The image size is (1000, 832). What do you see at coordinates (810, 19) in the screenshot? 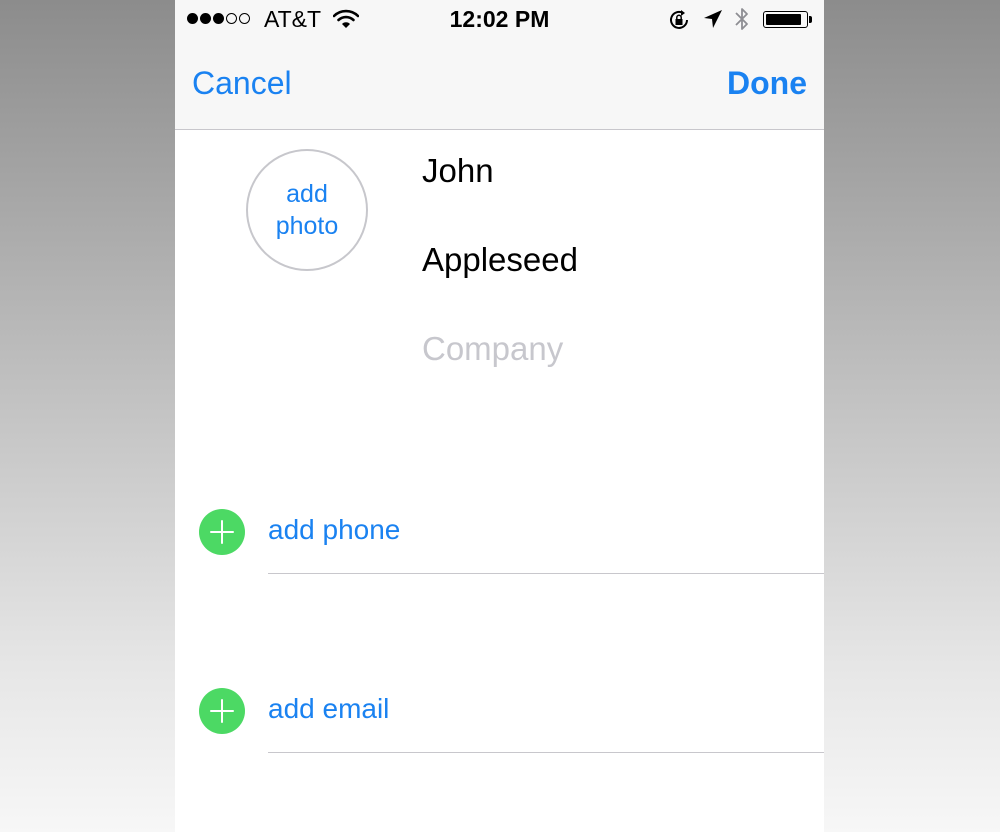
I see `battery-cap` at bounding box center [810, 19].